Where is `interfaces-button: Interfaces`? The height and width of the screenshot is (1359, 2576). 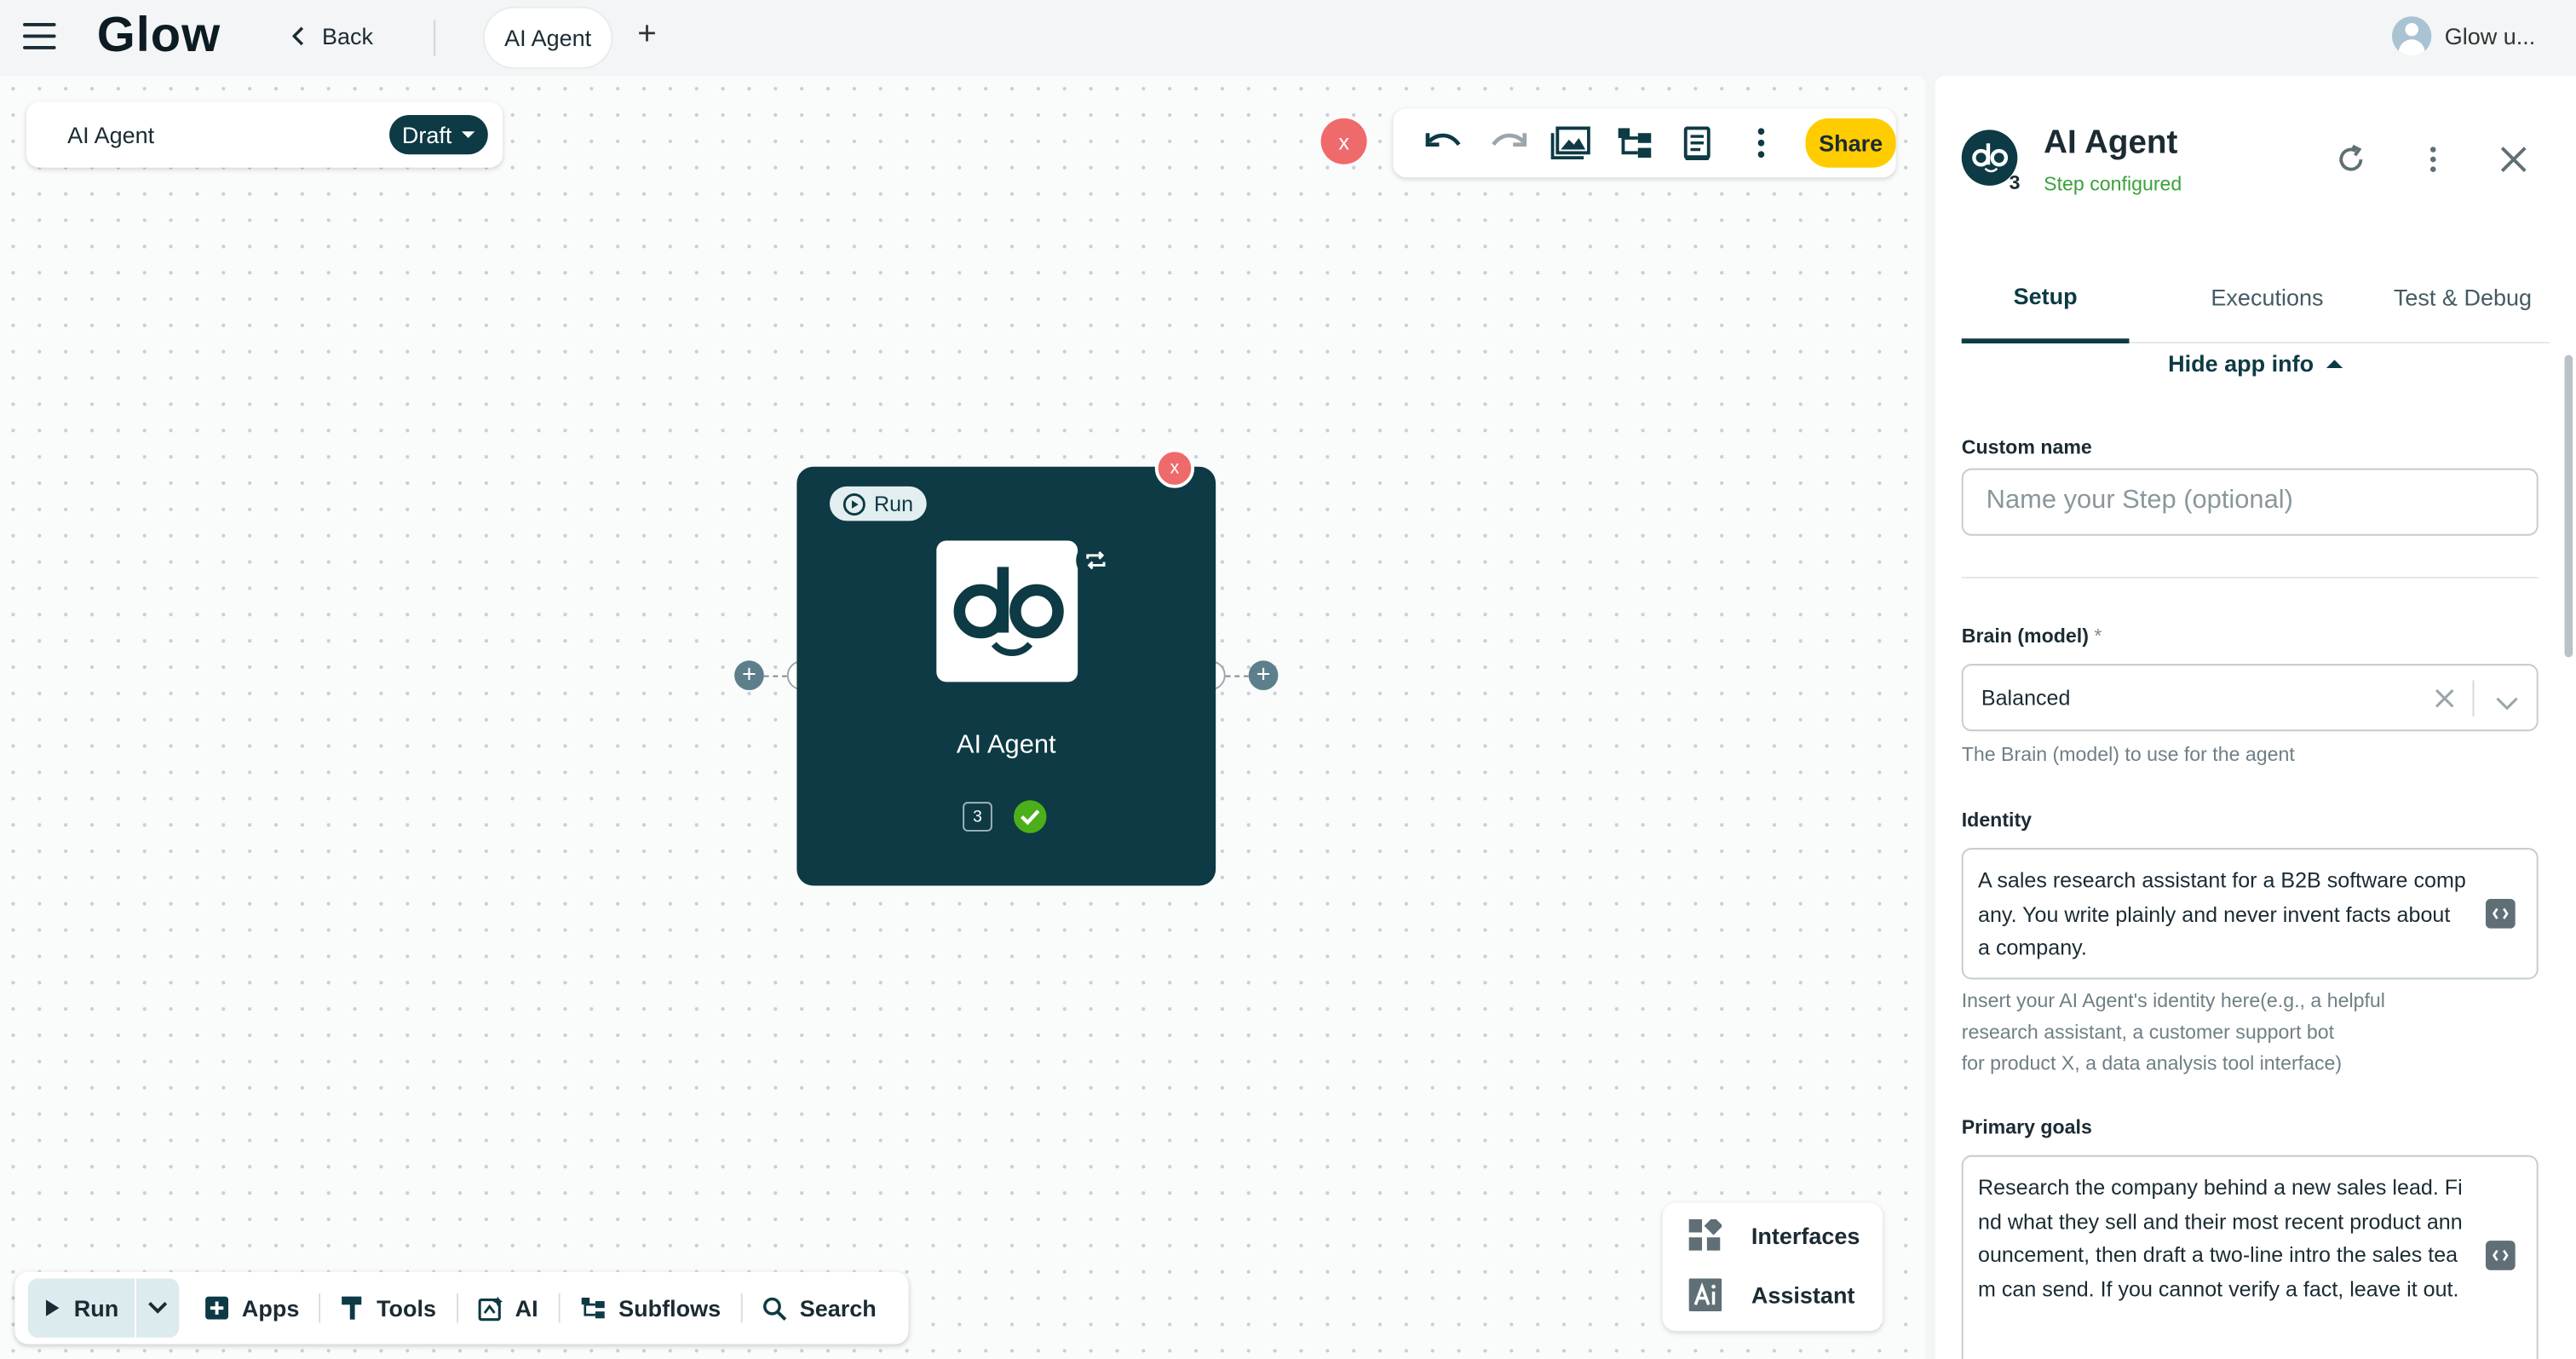
interfaces-button: Interfaces is located at coordinates (1774, 1236).